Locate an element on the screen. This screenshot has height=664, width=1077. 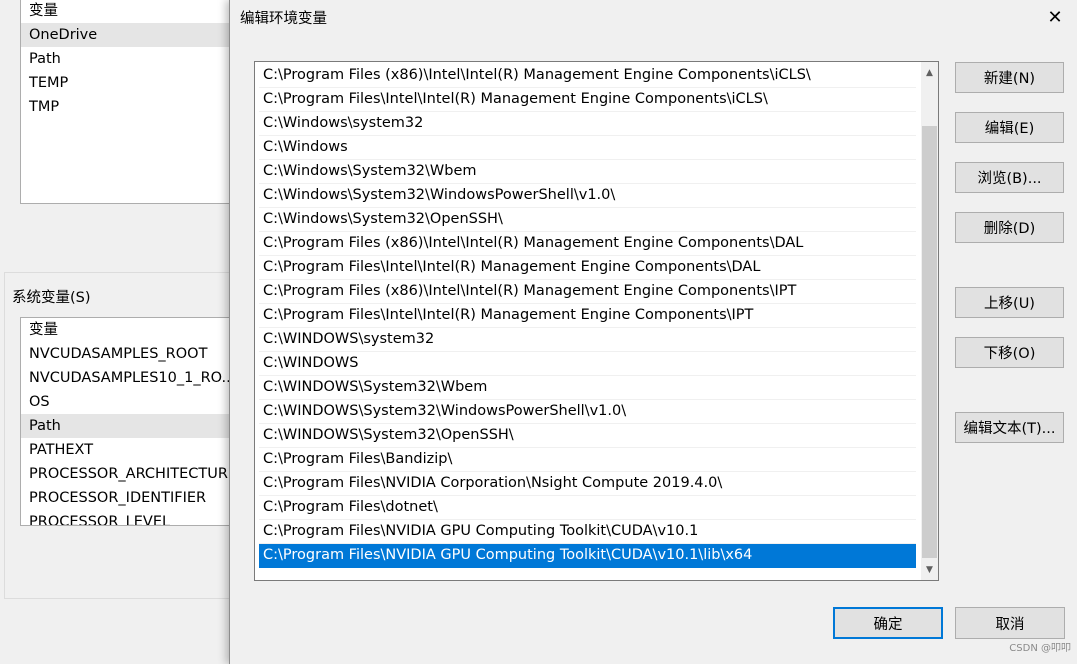
system-var-row: Path is located at coordinates (141, 426).